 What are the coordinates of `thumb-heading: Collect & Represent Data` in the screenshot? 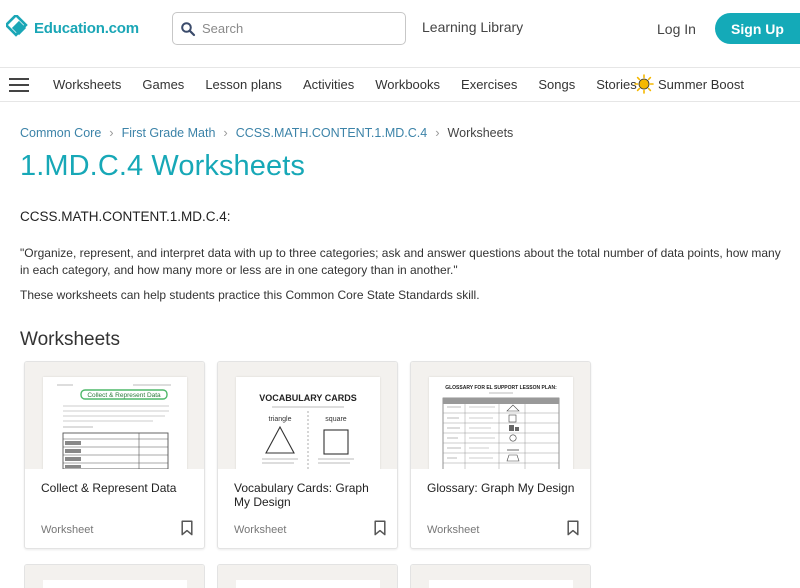 It's located at (124, 395).